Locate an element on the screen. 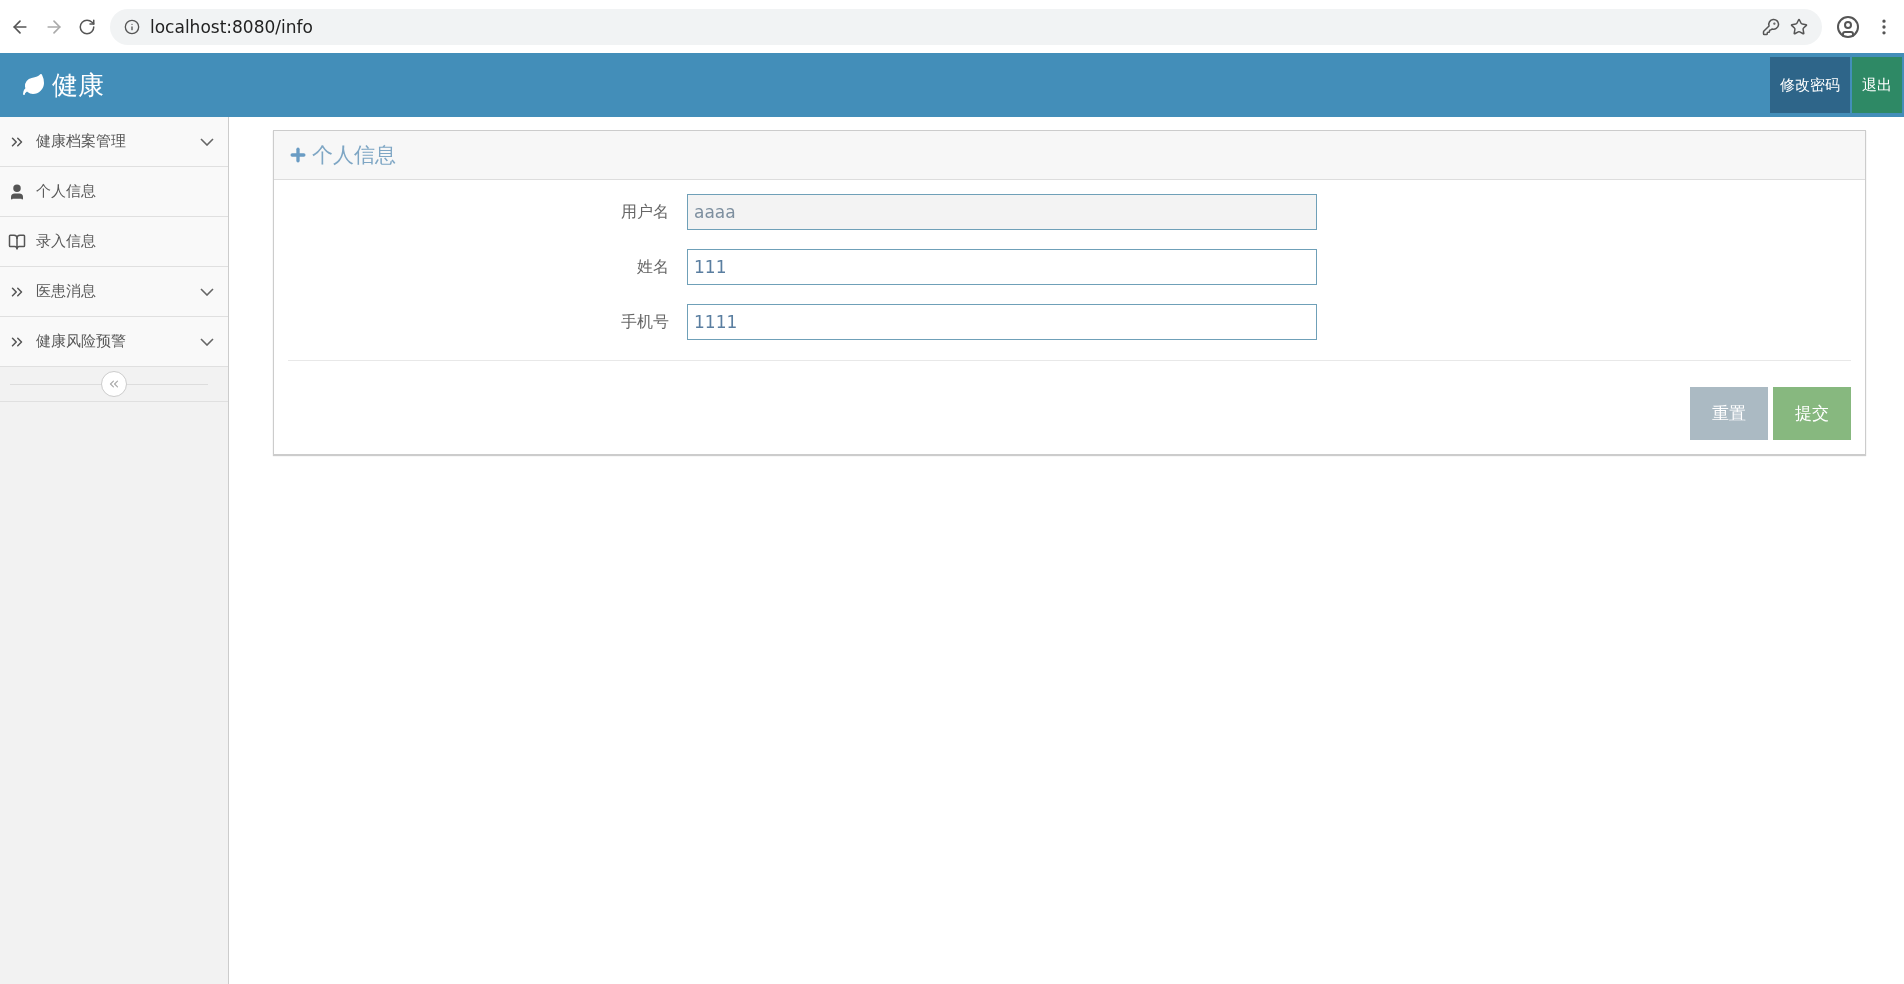 This screenshot has height=984, width=1904. double-chevron-left-icon is located at coordinates (114, 384).